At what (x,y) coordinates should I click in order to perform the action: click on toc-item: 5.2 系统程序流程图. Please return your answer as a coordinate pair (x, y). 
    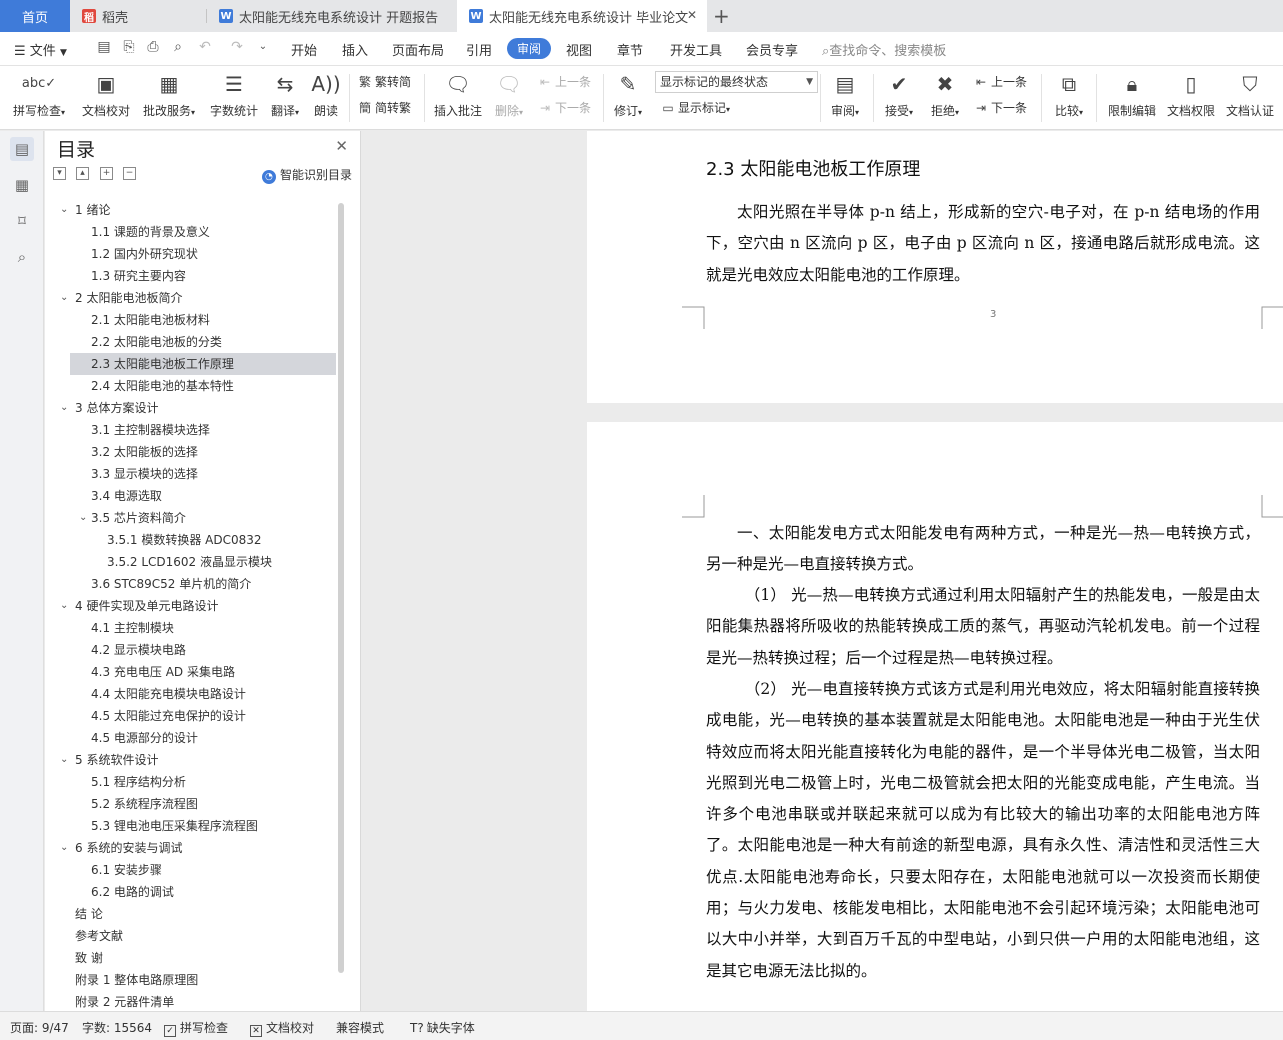
    Looking at the image, I should click on (203, 804).